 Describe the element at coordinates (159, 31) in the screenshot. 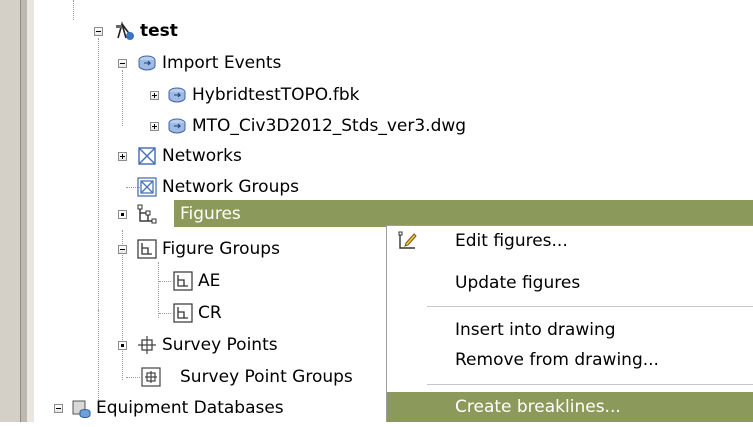

I see `tree-node-label: test` at that location.